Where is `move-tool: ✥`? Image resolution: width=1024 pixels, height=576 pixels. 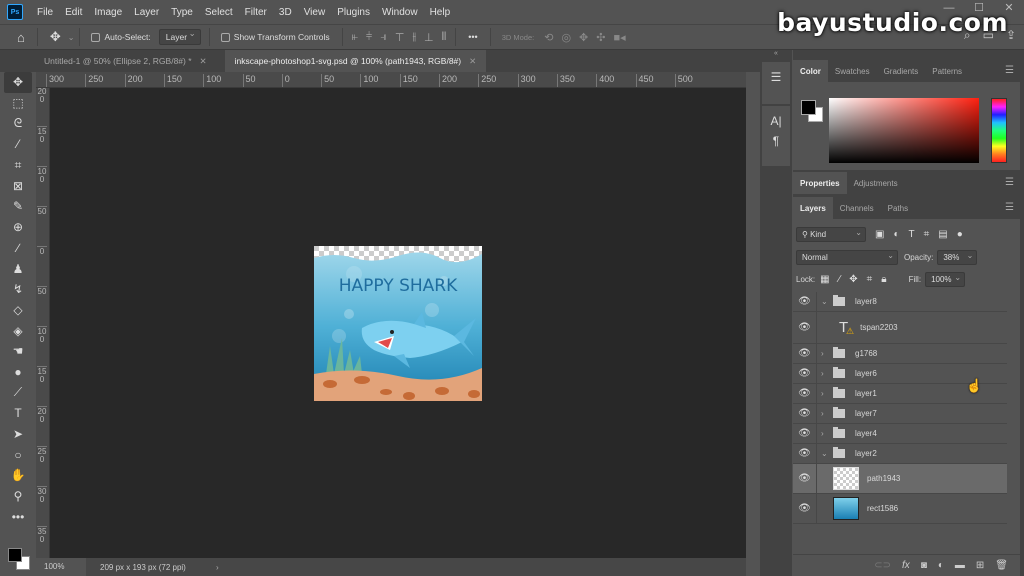 move-tool: ✥ is located at coordinates (18, 82).